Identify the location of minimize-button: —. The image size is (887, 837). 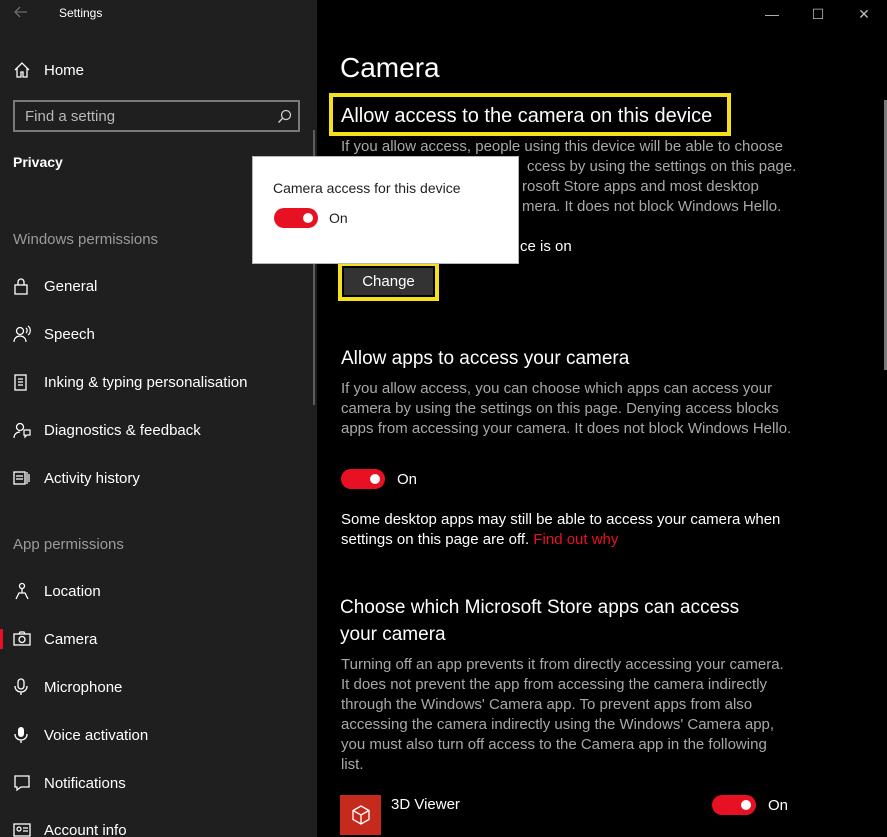
(772, 14).